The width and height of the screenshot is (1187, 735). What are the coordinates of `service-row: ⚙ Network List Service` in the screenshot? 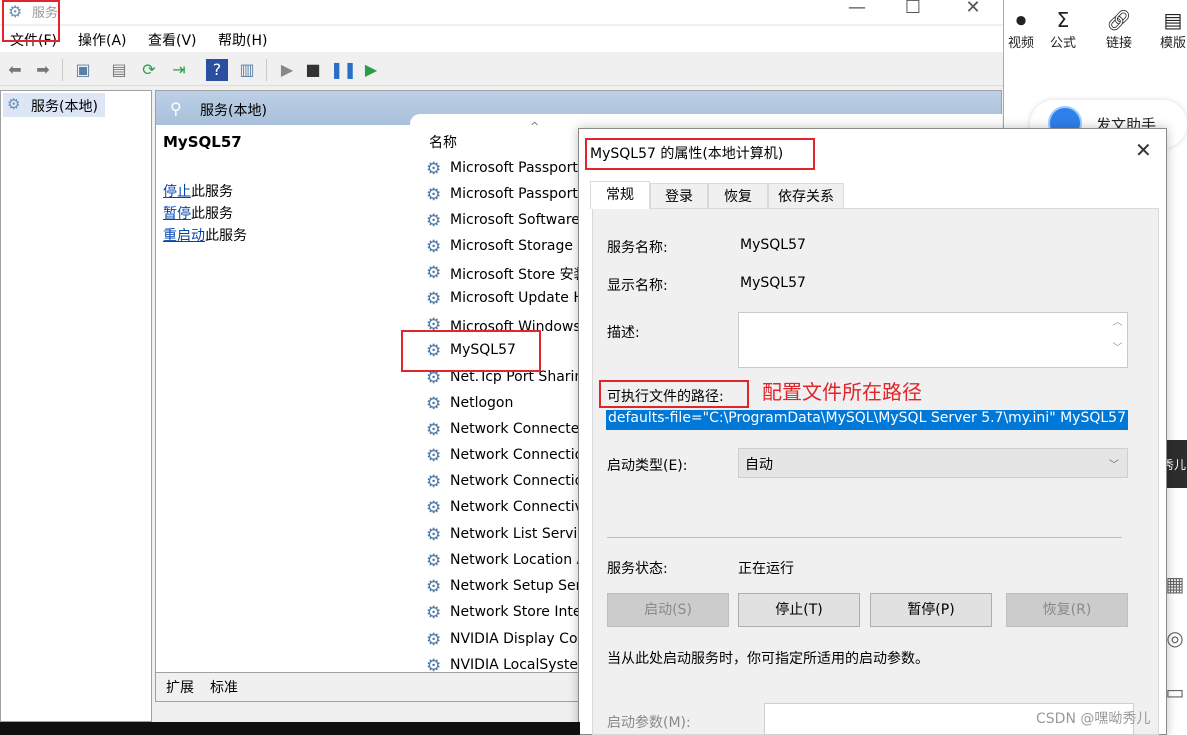 It's located at (506, 535).